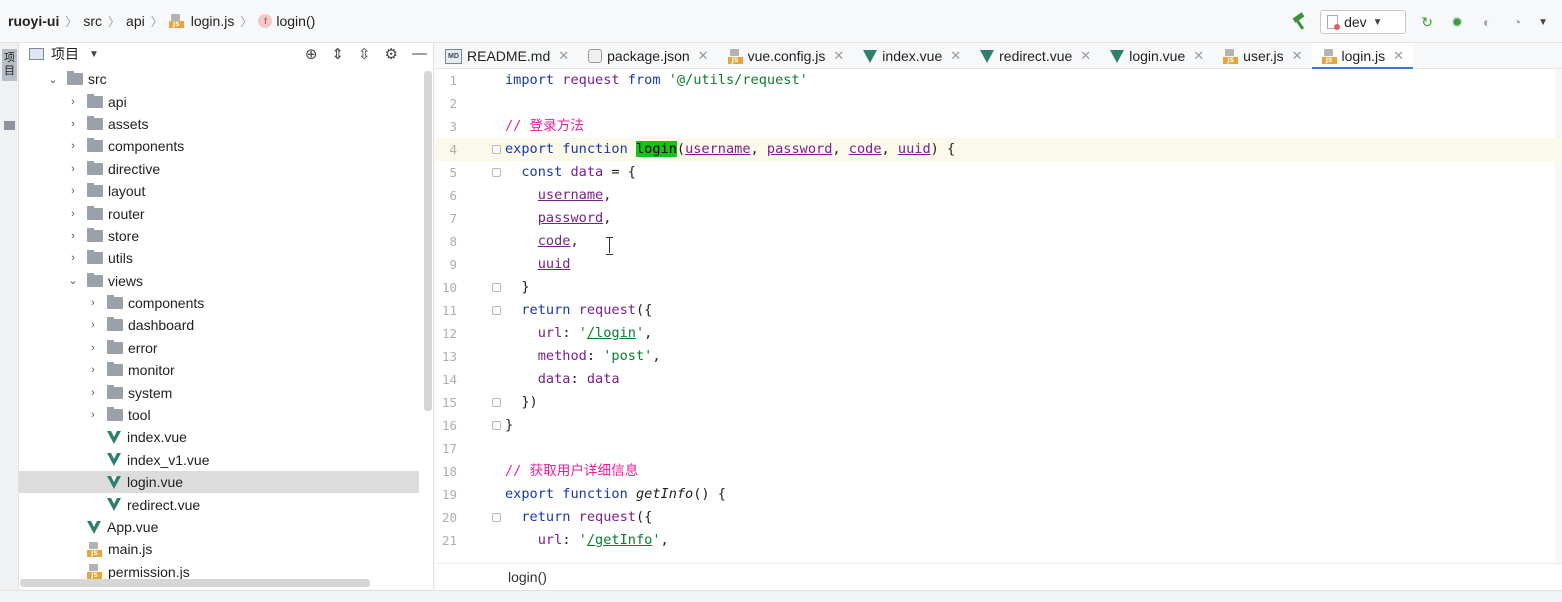 This screenshot has width=1562, height=602. Describe the element at coordinates (1457, 22) in the screenshot. I see `debug-bug-icon: ✹` at that location.